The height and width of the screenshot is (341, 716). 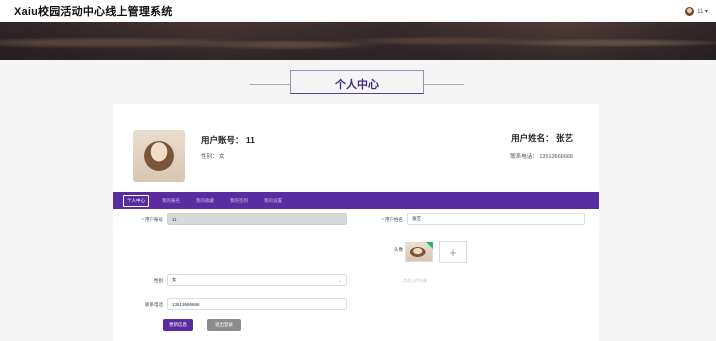 What do you see at coordinates (696, 11) in the screenshot?
I see `user-menu: 11 ▾` at bounding box center [696, 11].